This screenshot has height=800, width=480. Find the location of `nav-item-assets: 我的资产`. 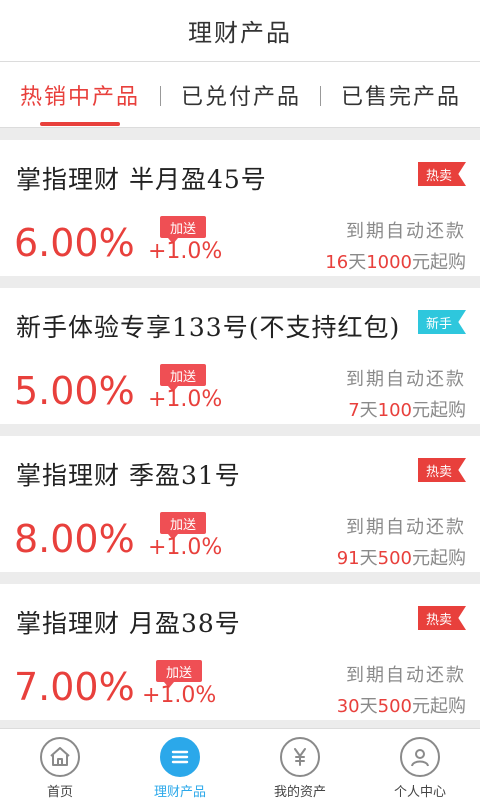

nav-item-assets: 我的资产 is located at coordinates (300, 764).